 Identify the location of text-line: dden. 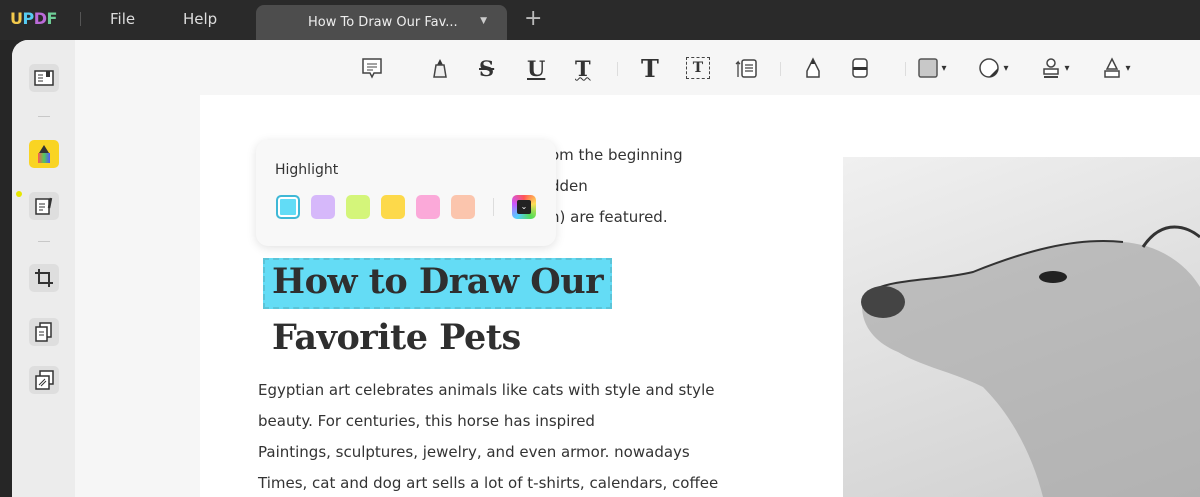
(569, 186).